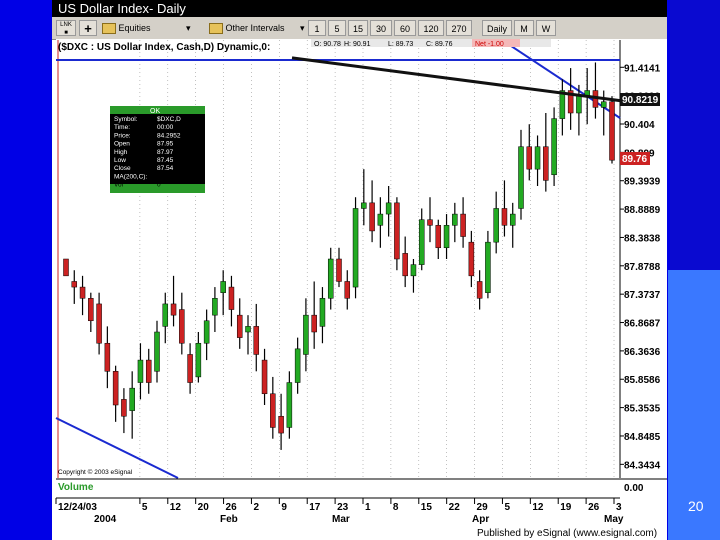 The width and height of the screenshot is (720, 540). I want to click on price-tick-label: 86.3636, so click(642, 352).